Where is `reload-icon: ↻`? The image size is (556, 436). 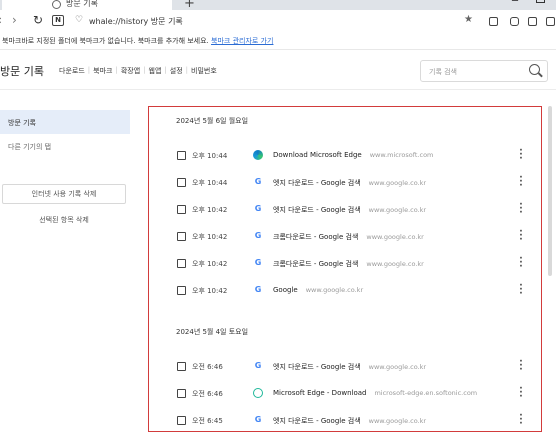 reload-icon: ↻ is located at coordinates (38, 20).